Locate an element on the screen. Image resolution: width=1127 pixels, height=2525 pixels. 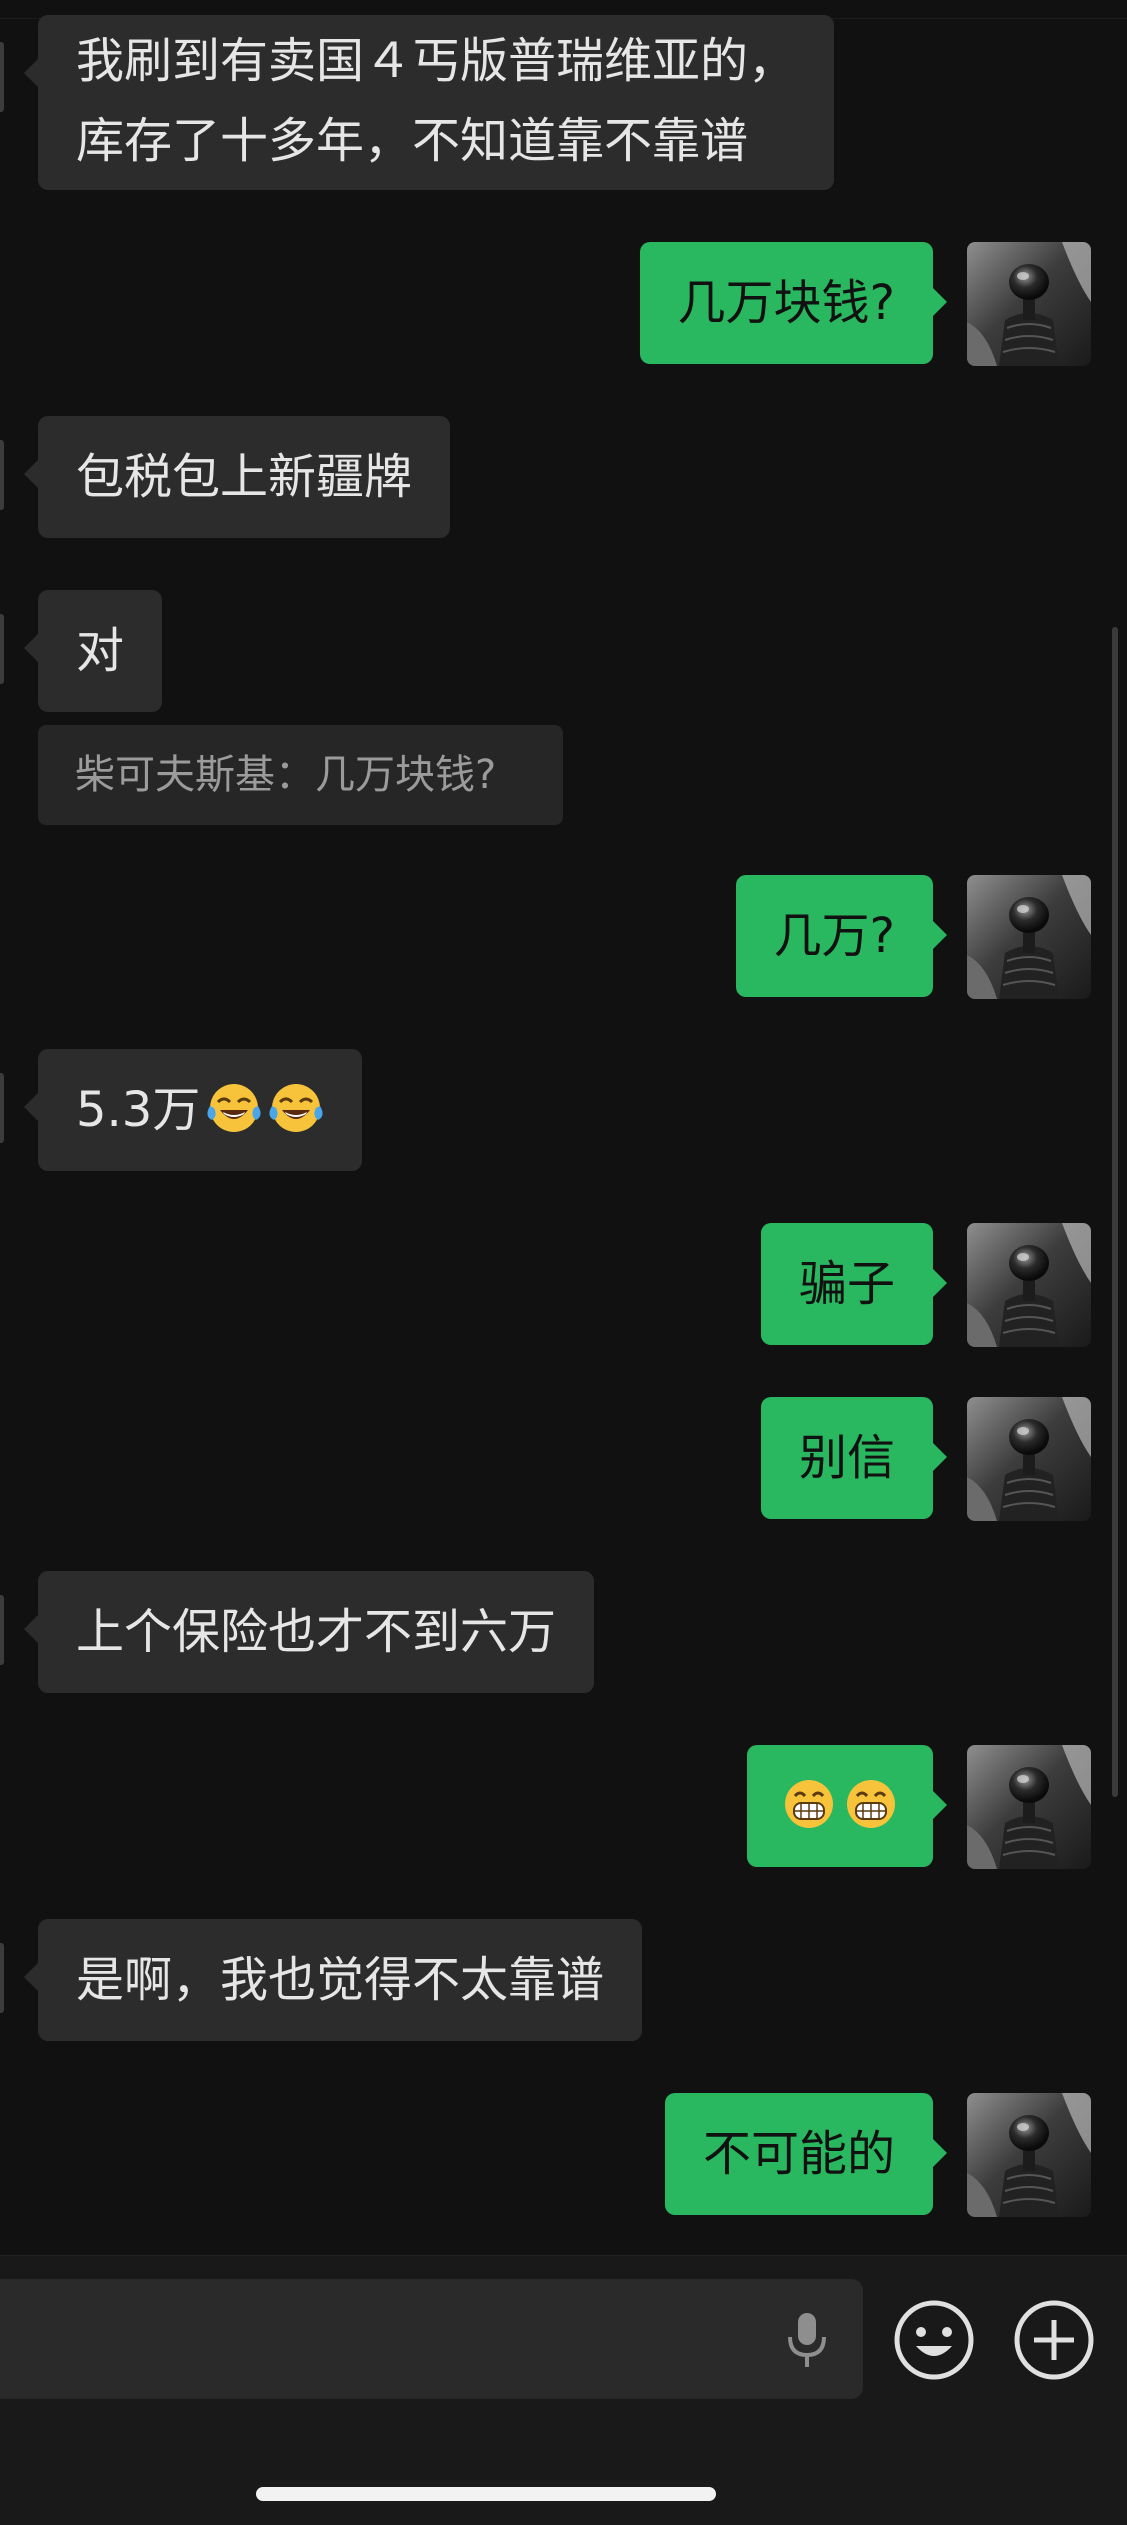
message-bubble-incoming: 包税包上新疆牌 is located at coordinates (237, 477).